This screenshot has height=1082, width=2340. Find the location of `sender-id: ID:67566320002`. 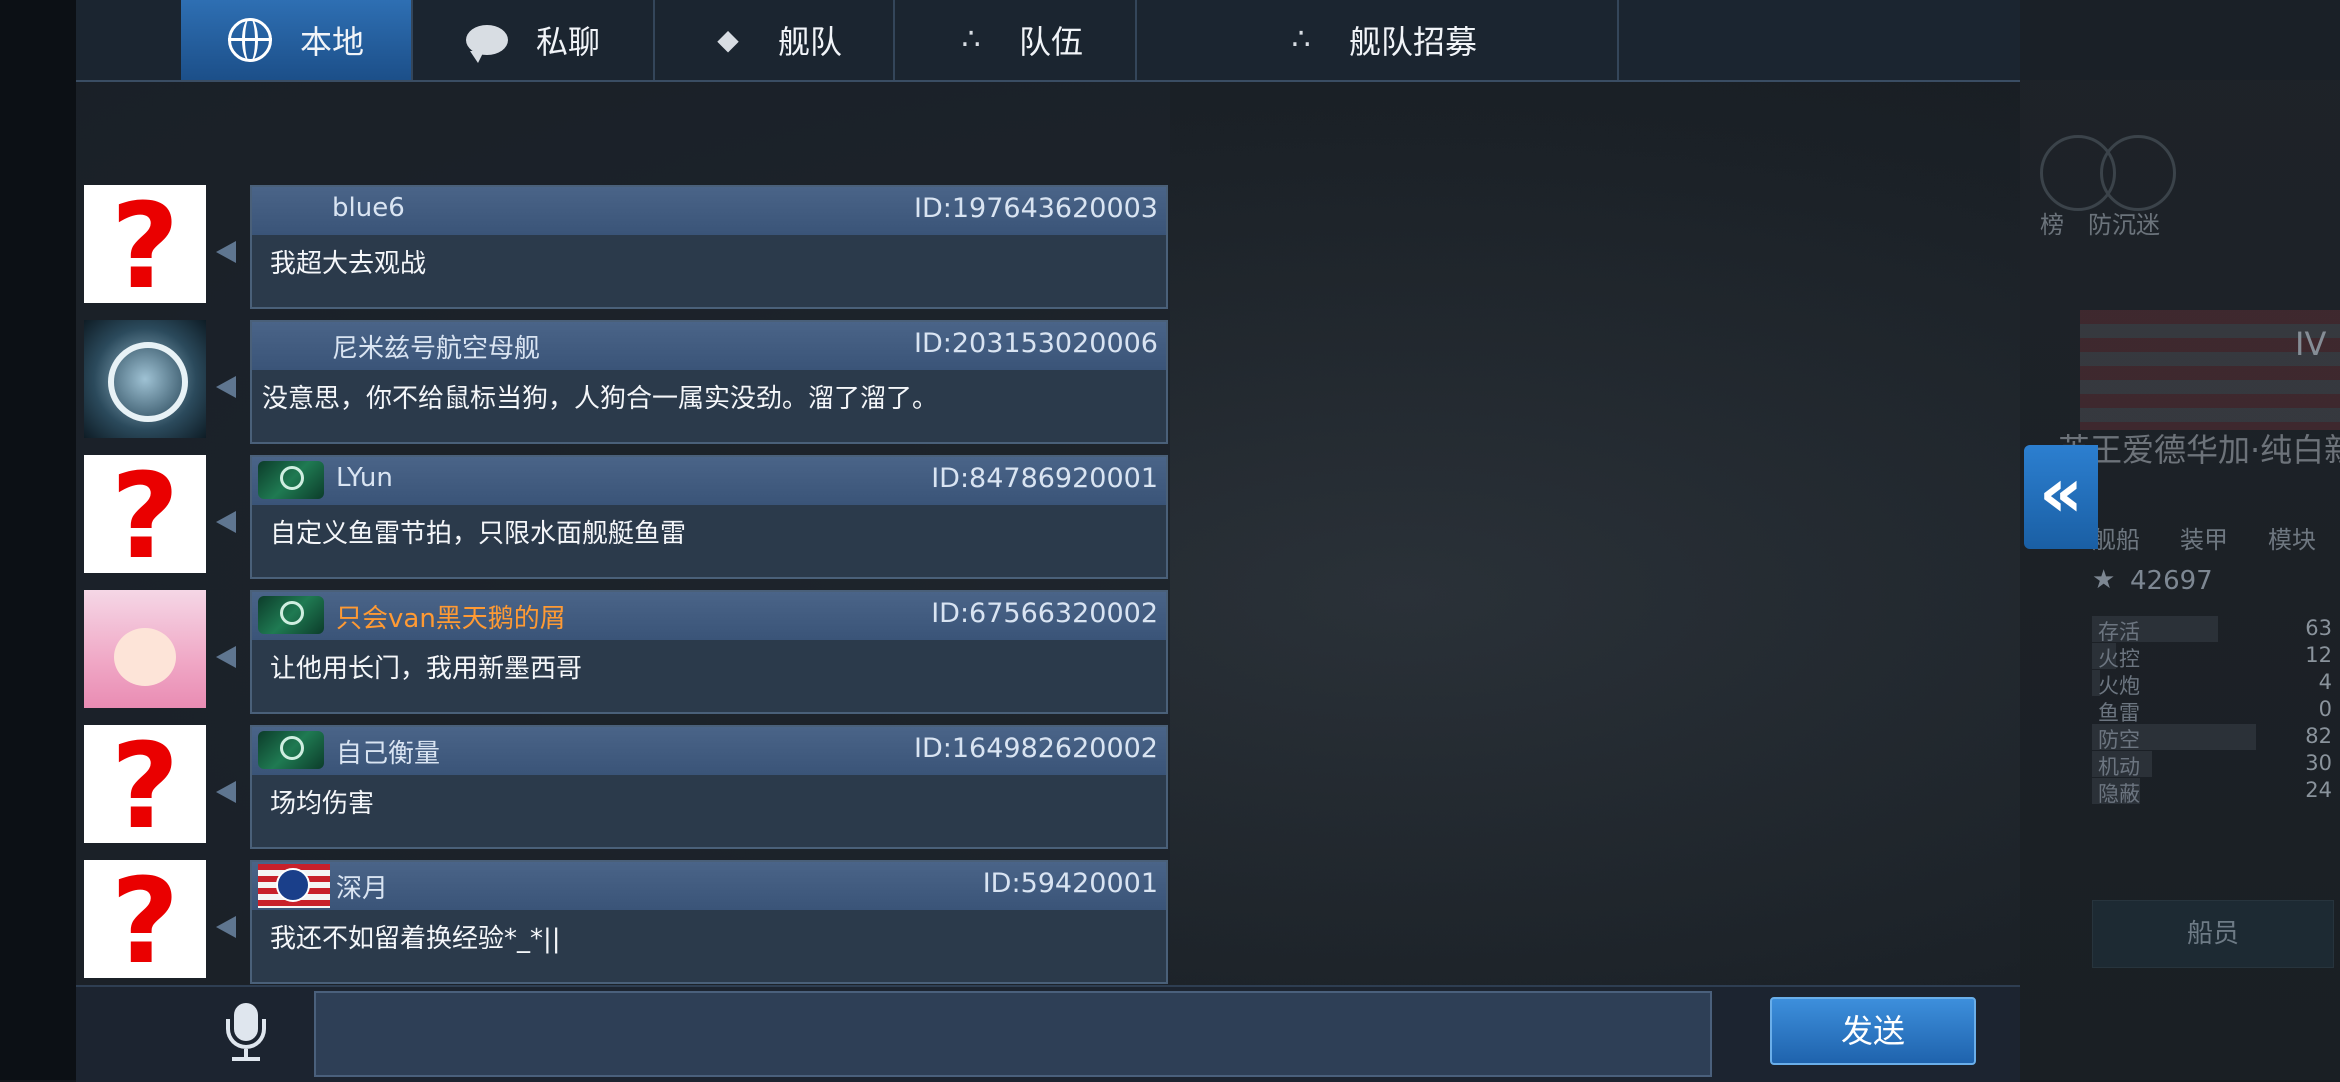

sender-id: ID:67566320002 is located at coordinates (1044, 613).